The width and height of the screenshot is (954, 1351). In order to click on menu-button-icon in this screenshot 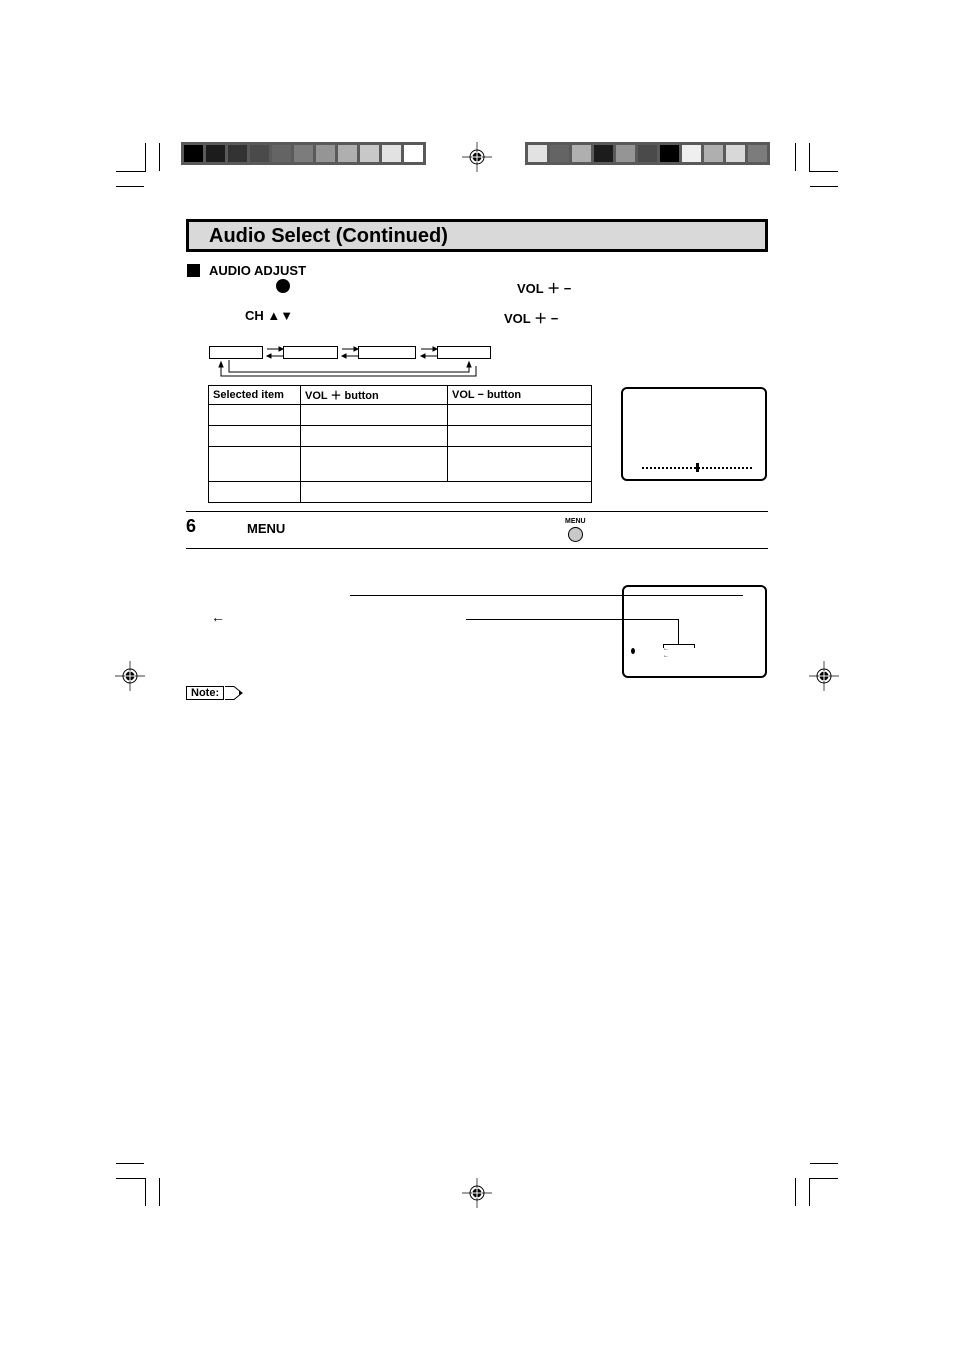, I will do `click(575, 534)`.